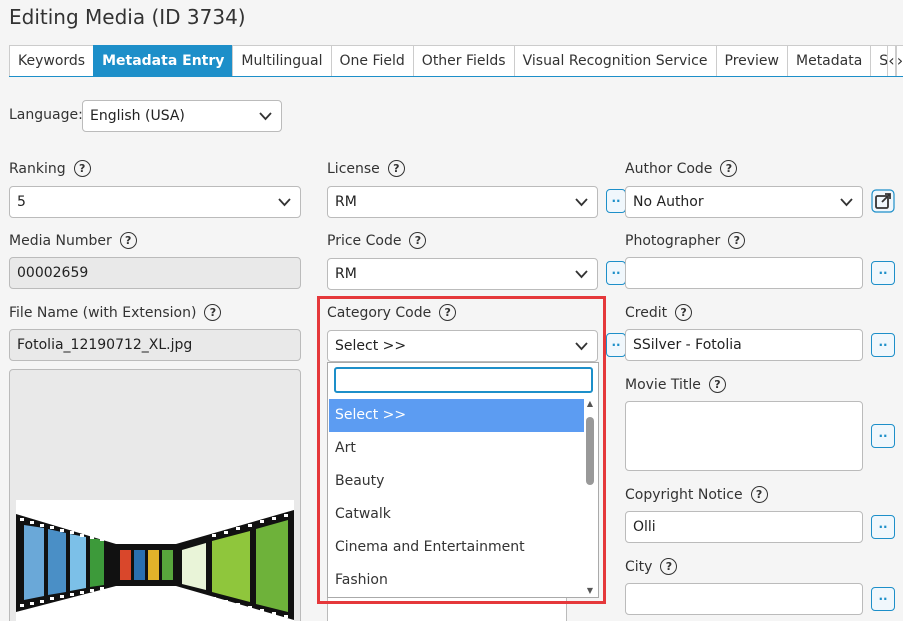 This screenshot has height=621, width=903. What do you see at coordinates (155, 202) in the screenshot?
I see `ranking-select: 5` at bounding box center [155, 202].